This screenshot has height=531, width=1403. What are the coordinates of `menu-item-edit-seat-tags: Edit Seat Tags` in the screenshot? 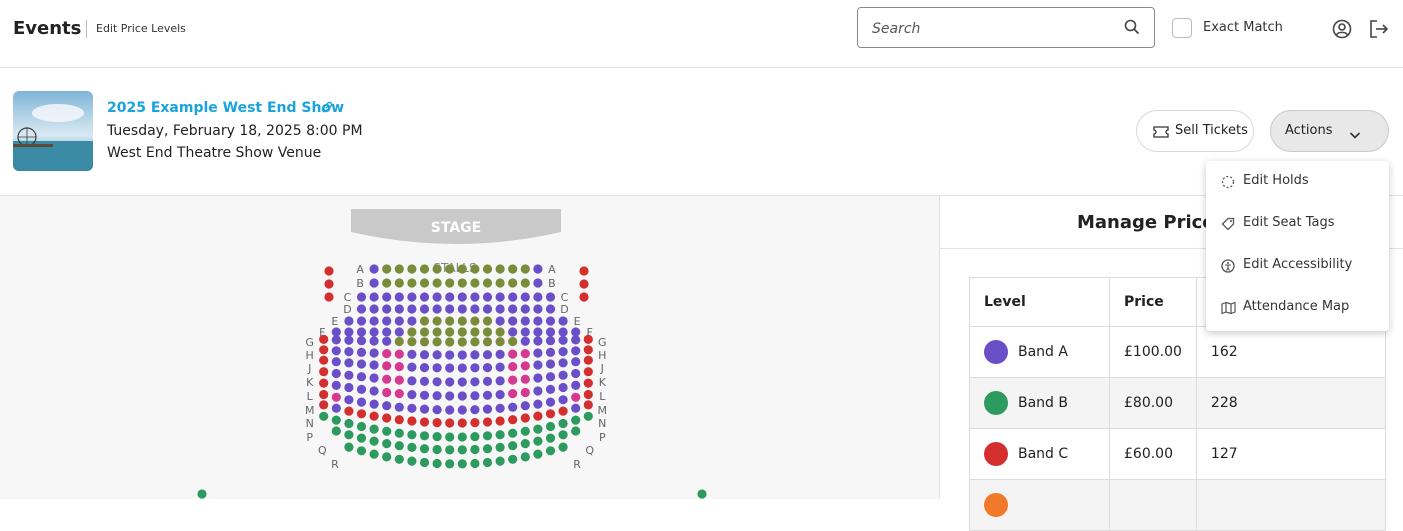 It's located at (1297, 224).